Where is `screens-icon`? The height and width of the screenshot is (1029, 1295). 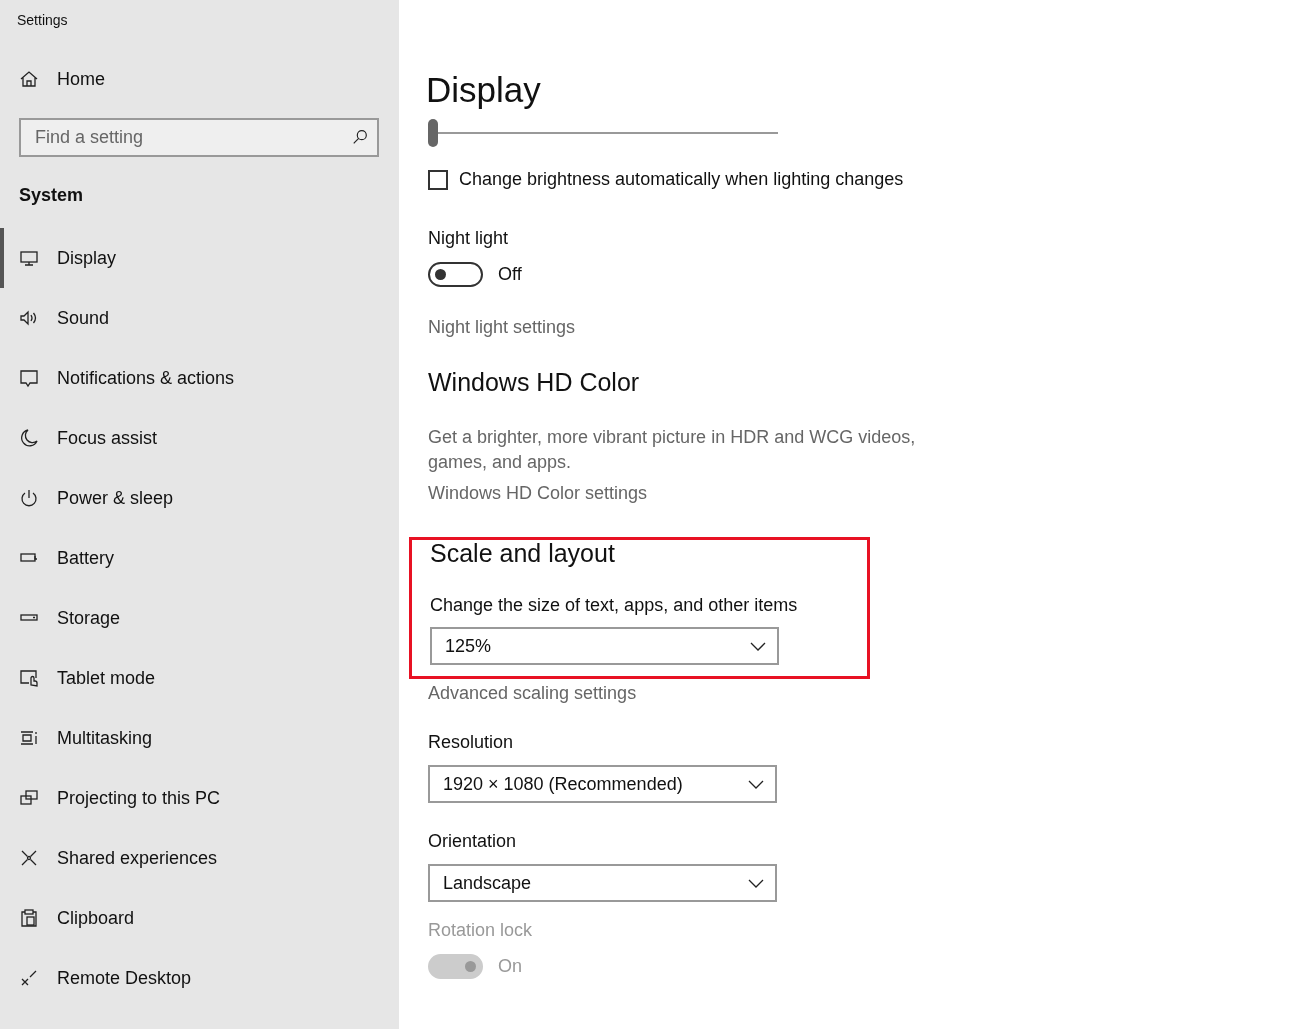 screens-icon is located at coordinates (29, 798).